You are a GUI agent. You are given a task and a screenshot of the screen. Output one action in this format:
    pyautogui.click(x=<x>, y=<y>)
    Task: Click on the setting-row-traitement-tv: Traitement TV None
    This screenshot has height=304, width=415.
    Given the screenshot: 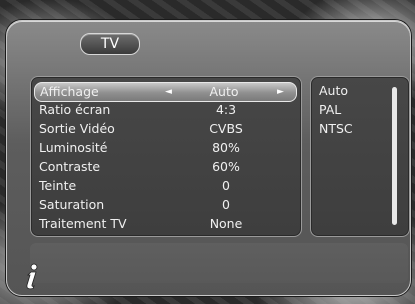 What is the action you would take?
    pyautogui.click(x=165, y=224)
    